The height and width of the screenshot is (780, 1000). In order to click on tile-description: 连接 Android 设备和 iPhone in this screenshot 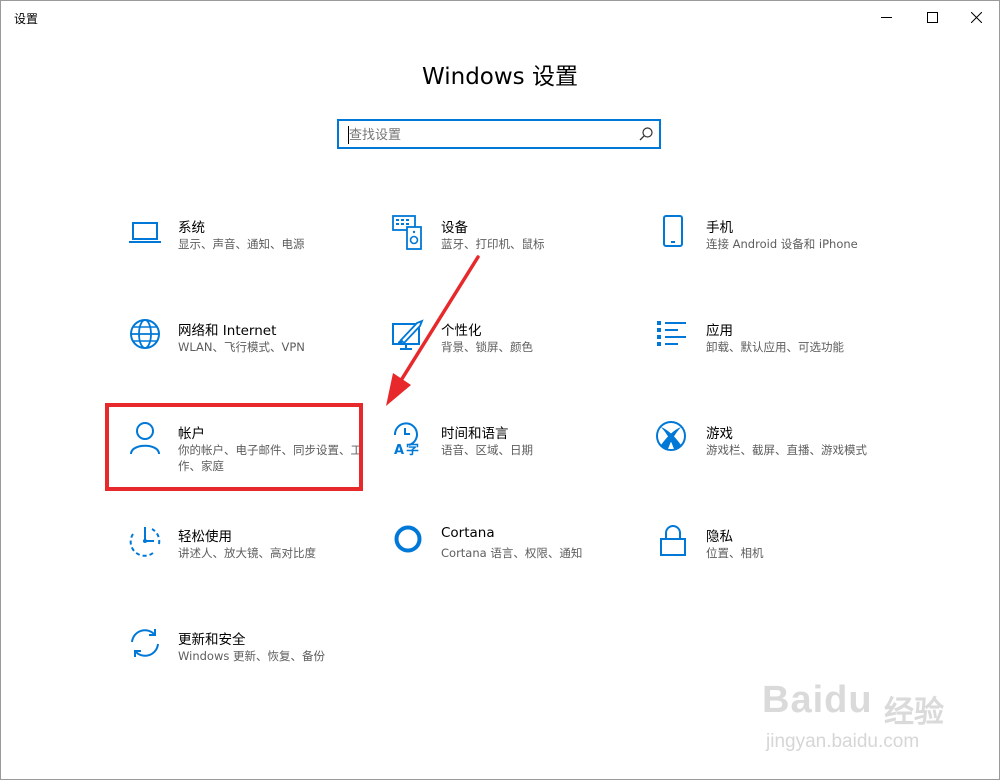, I will do `click(782, 244)`.